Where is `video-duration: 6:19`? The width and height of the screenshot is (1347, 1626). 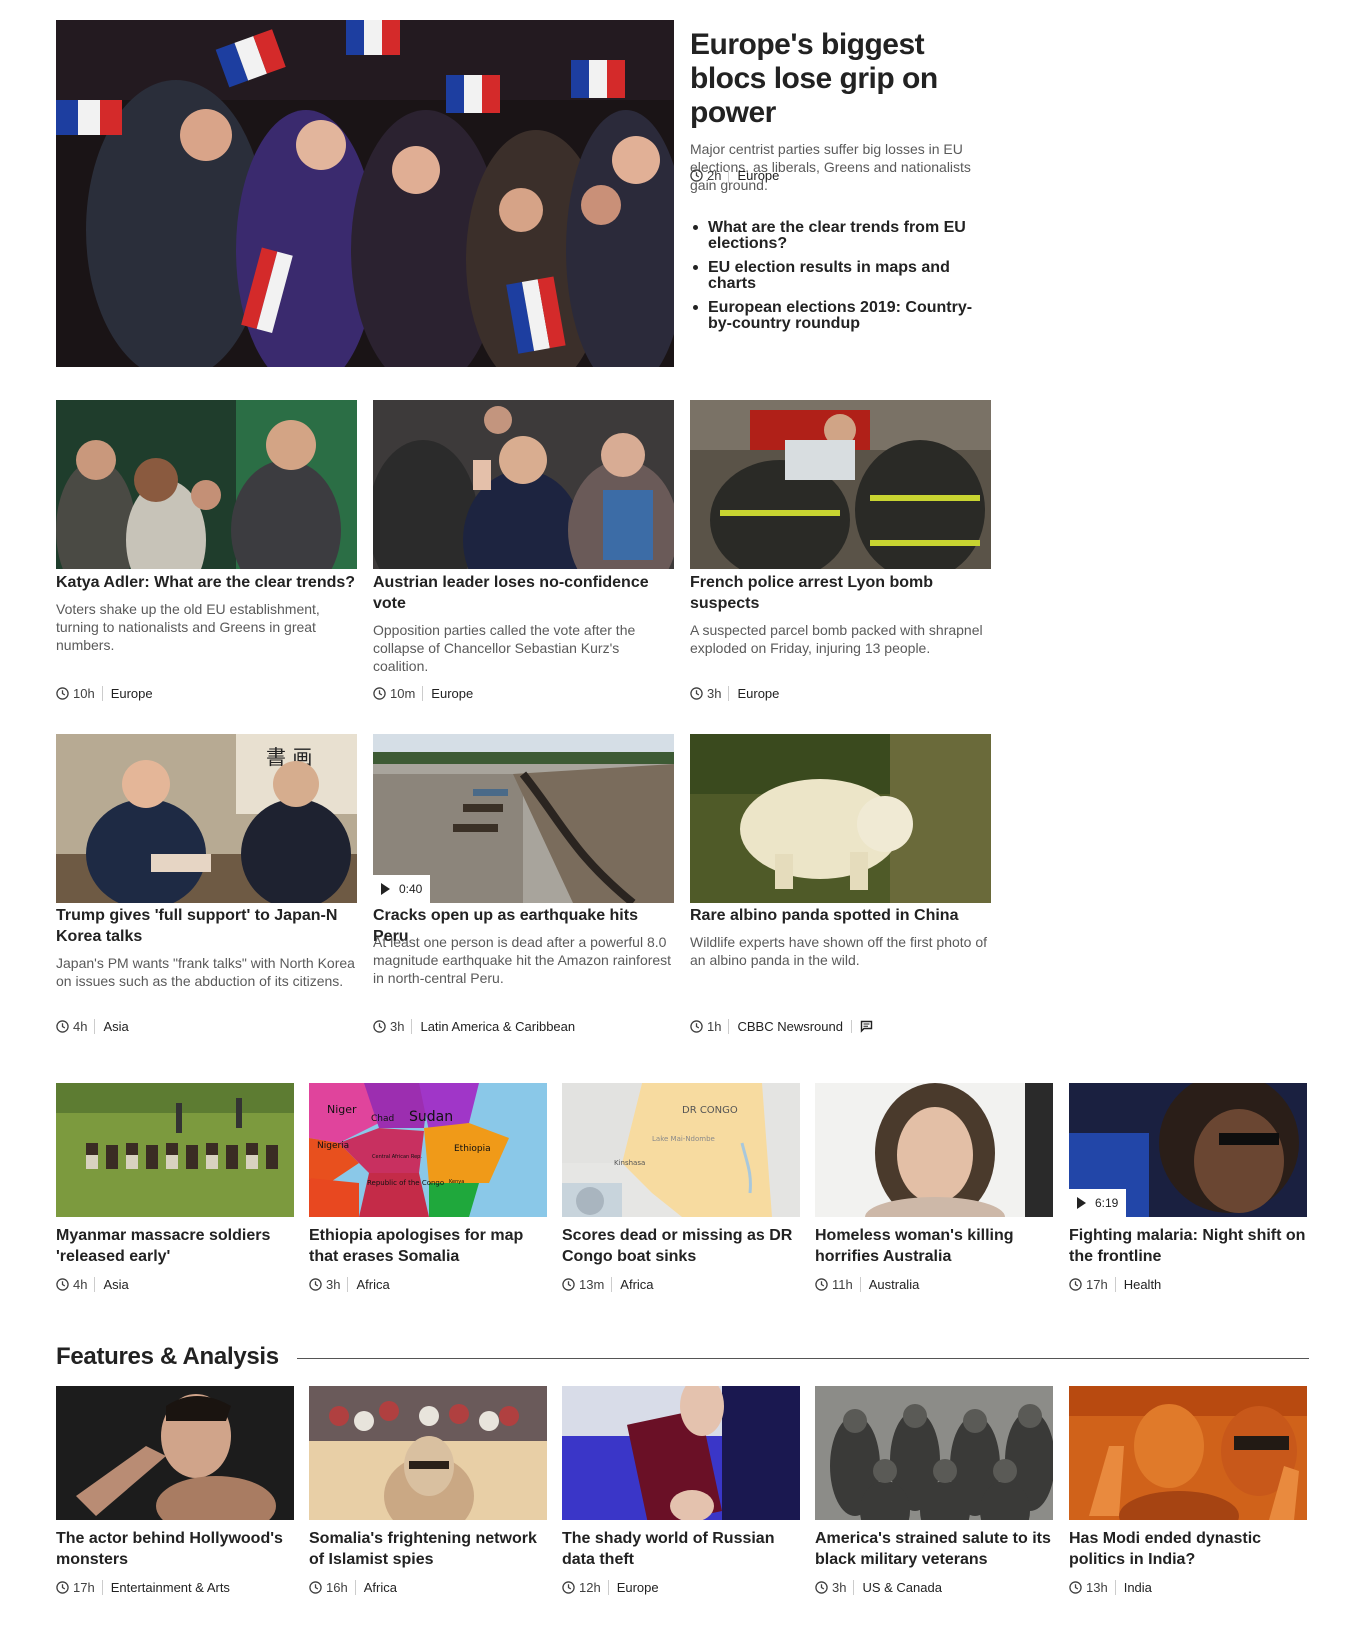 video-duration: 6:19 is located at coordinates (1107, 1203).